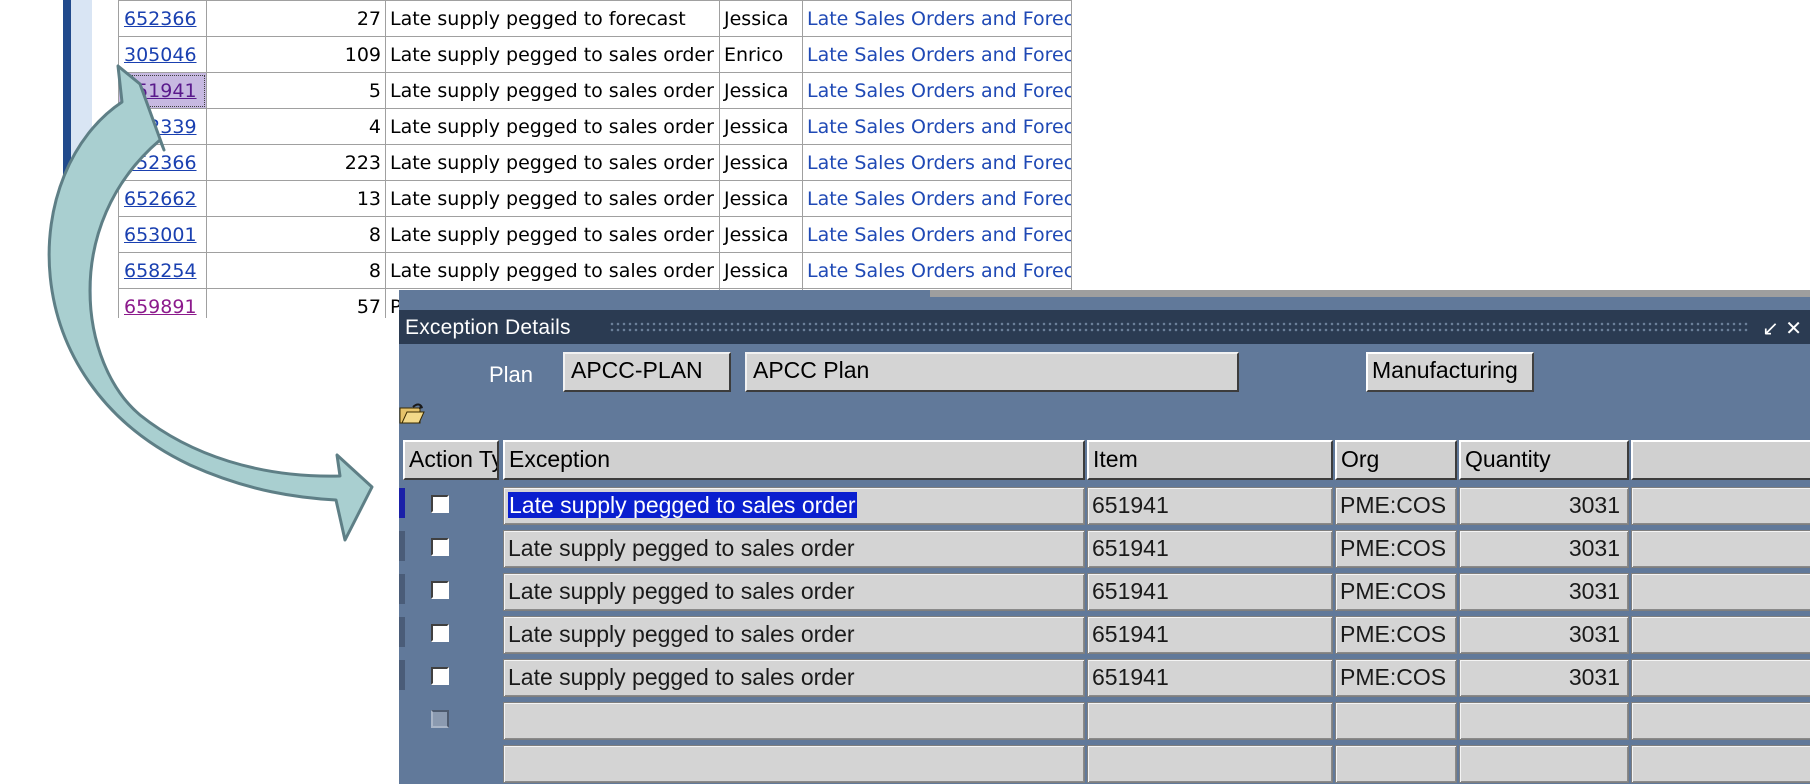 Image resolution: width=1810 pixels, height=784 pixels. What do you see at coordinates (440, 719) in the screenshot?
I see `action-checkbox-disabled` at bounding box center [440, 719].